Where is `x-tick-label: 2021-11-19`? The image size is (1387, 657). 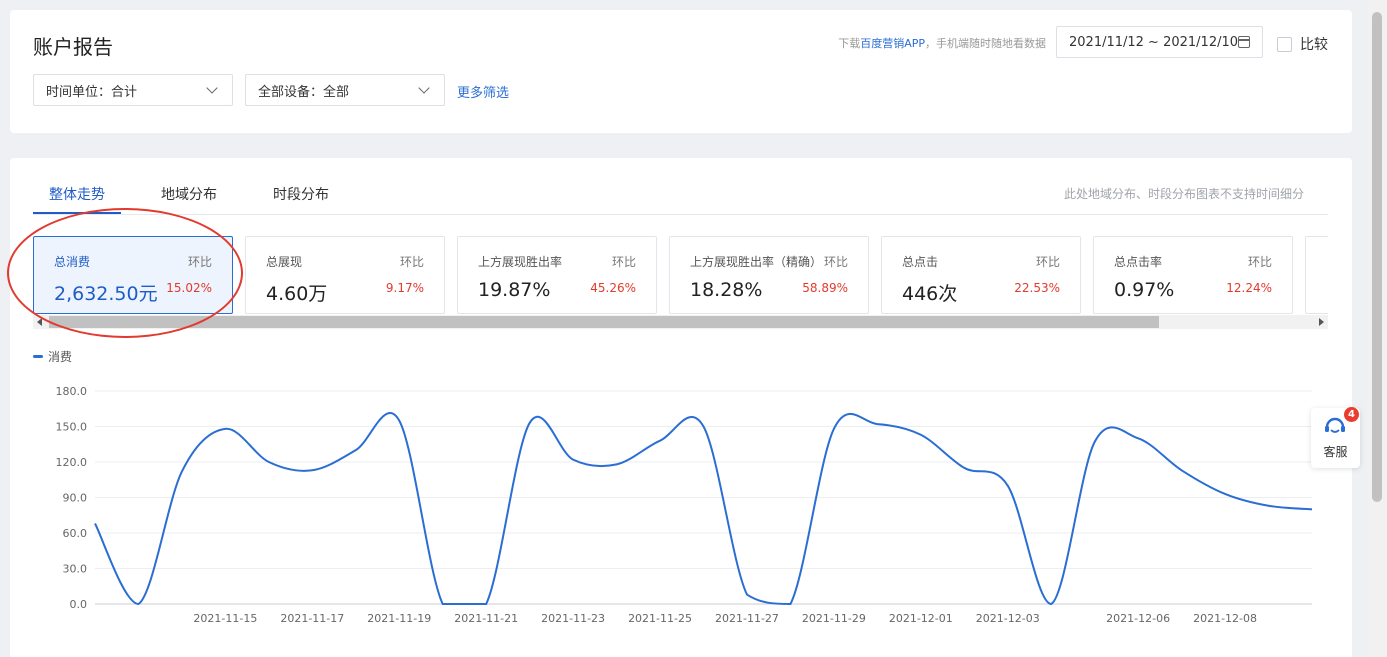
x-tick-label: 2021-11-19 is located at coordinates (399, 618).